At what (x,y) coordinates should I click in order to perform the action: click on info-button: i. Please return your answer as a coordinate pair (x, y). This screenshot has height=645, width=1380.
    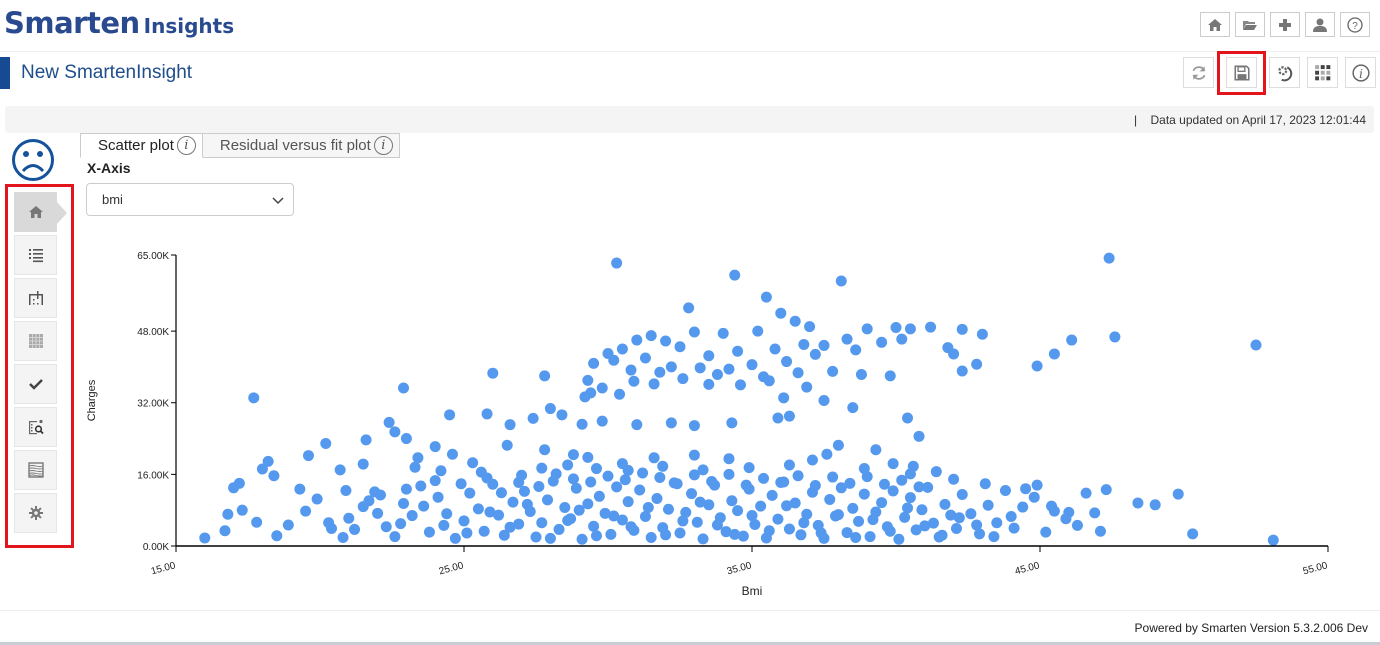
    Looking at the image, I should click on (1360, 72).